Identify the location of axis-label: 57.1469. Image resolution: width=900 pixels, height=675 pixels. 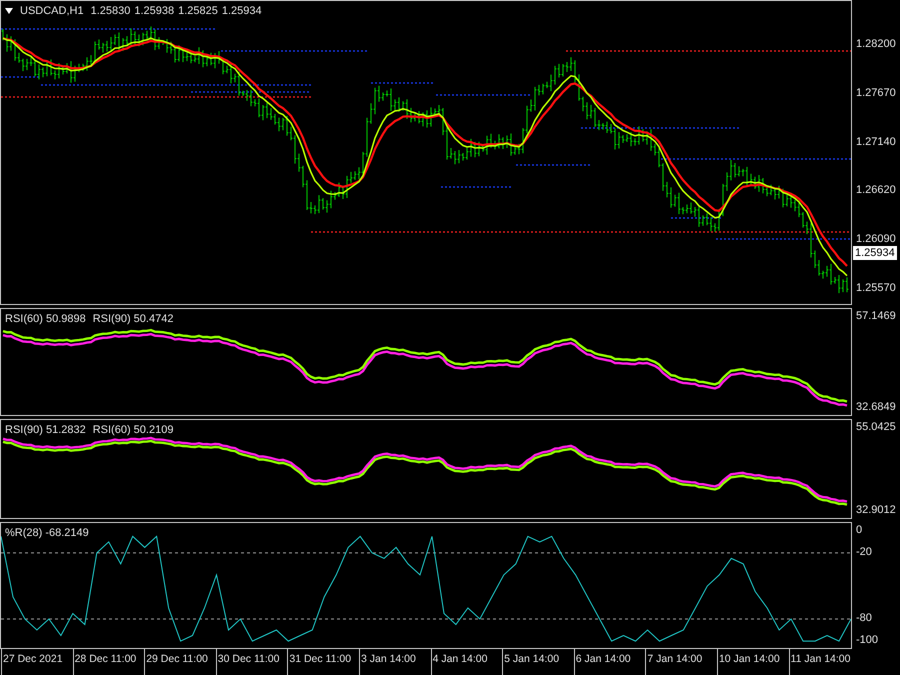
(876, 316).